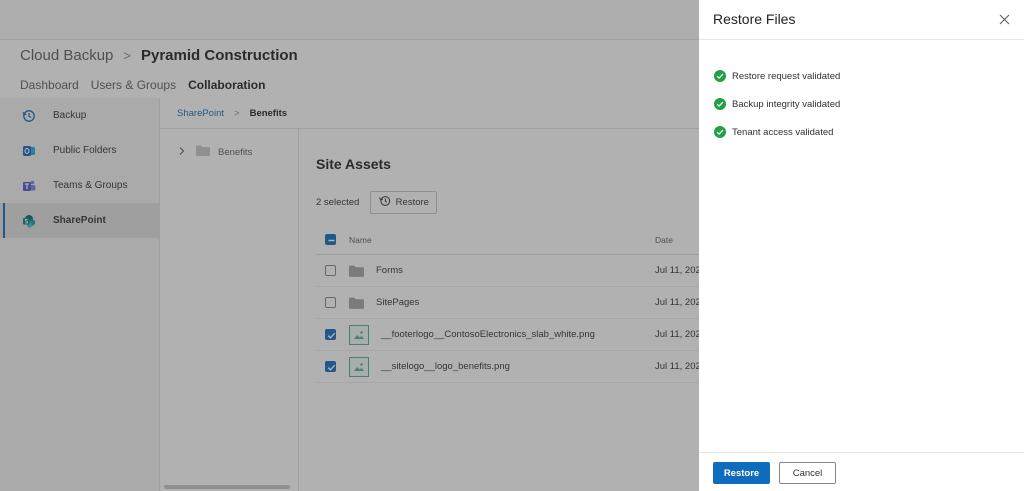  Describe the element at coordinates (786, 76) in the screenshot. I see `validation-label: Restore request validated` at that location.